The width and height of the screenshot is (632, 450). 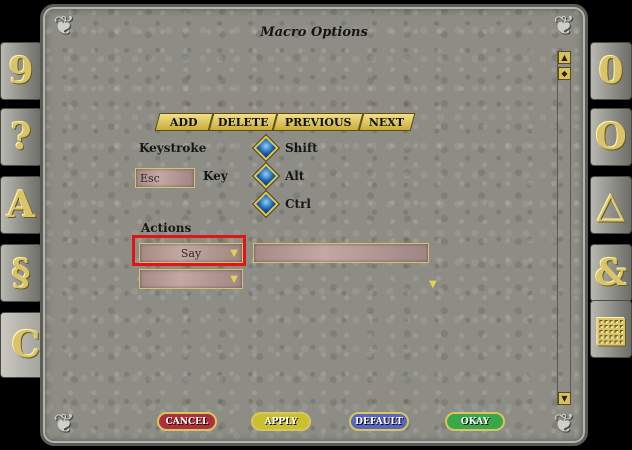 I want to click on shift-toggle, so click(x=266, y=148).